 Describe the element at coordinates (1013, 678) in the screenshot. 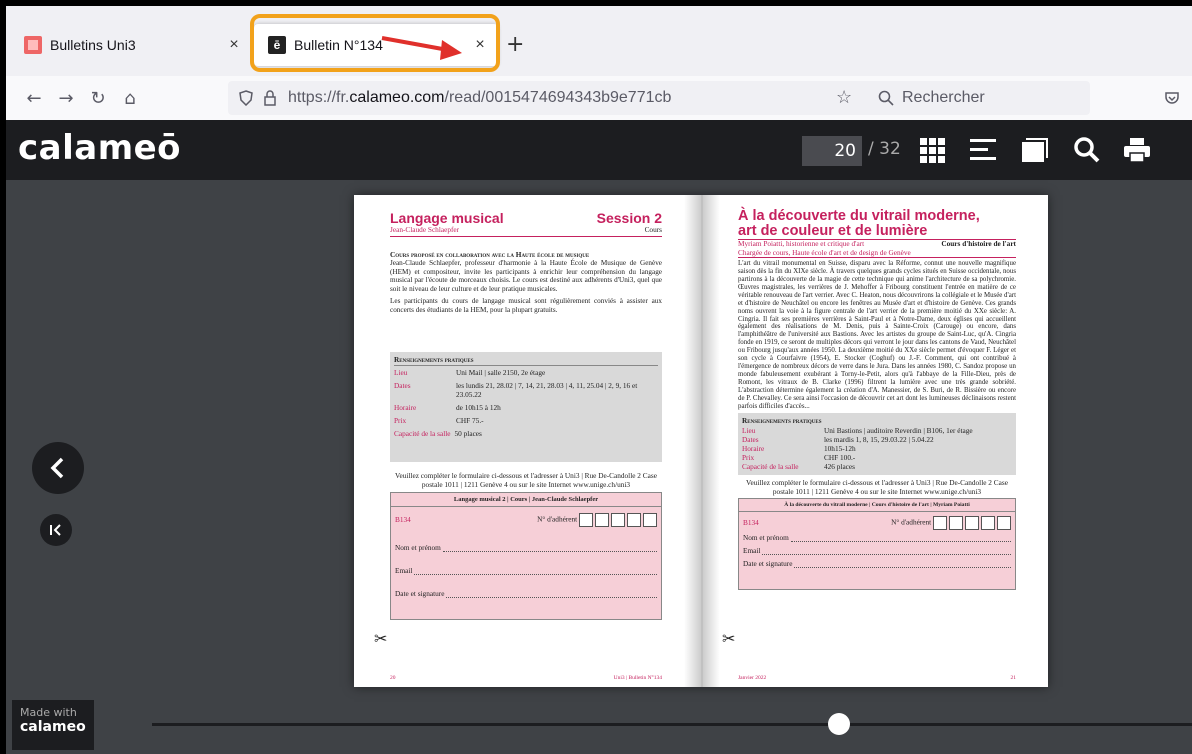

I see `page-number: 21` at that location.